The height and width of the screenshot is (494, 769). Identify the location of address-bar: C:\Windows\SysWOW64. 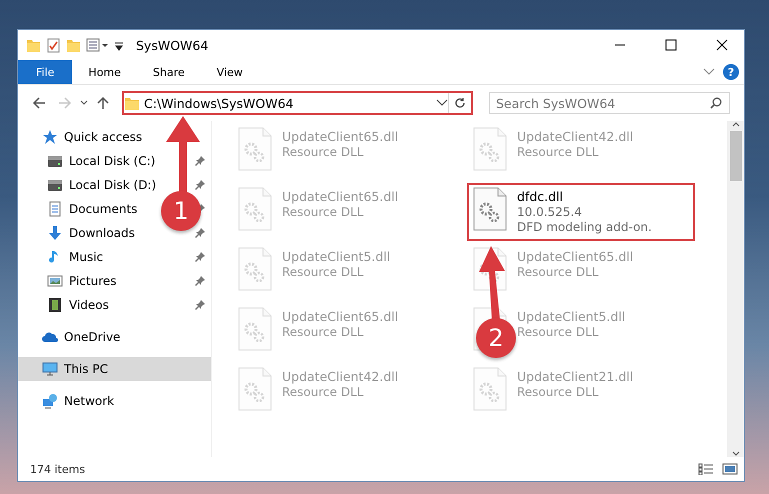
(297, 103).